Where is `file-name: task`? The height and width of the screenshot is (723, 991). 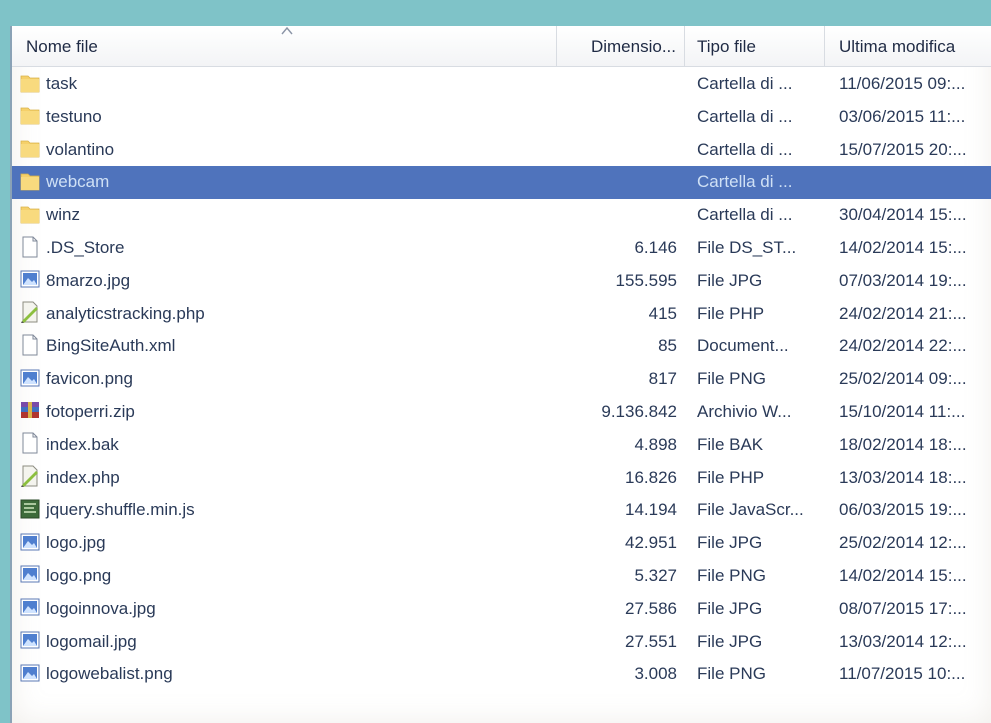 file-name: task is located at coordinates (62, 84).